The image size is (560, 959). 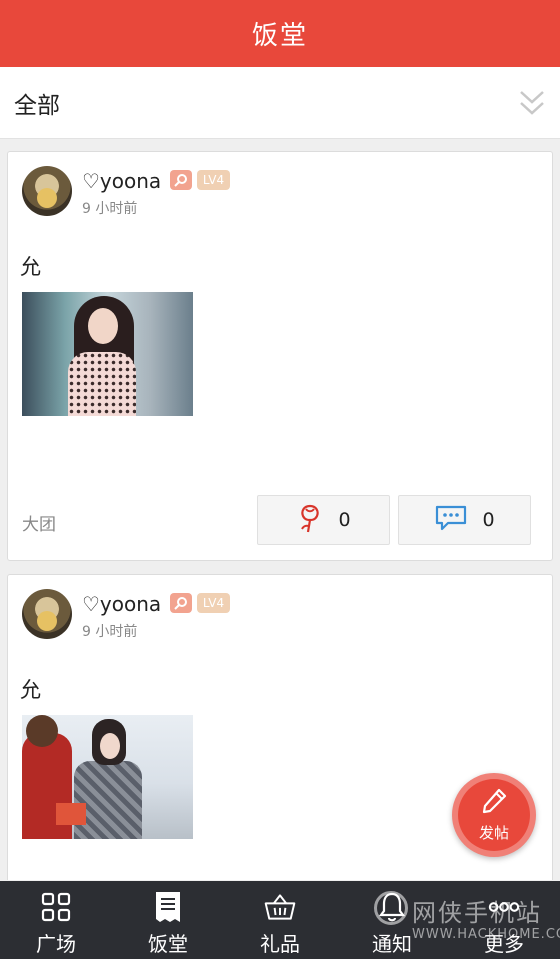 I want to click on more-icon, so click(x=504, y=907).